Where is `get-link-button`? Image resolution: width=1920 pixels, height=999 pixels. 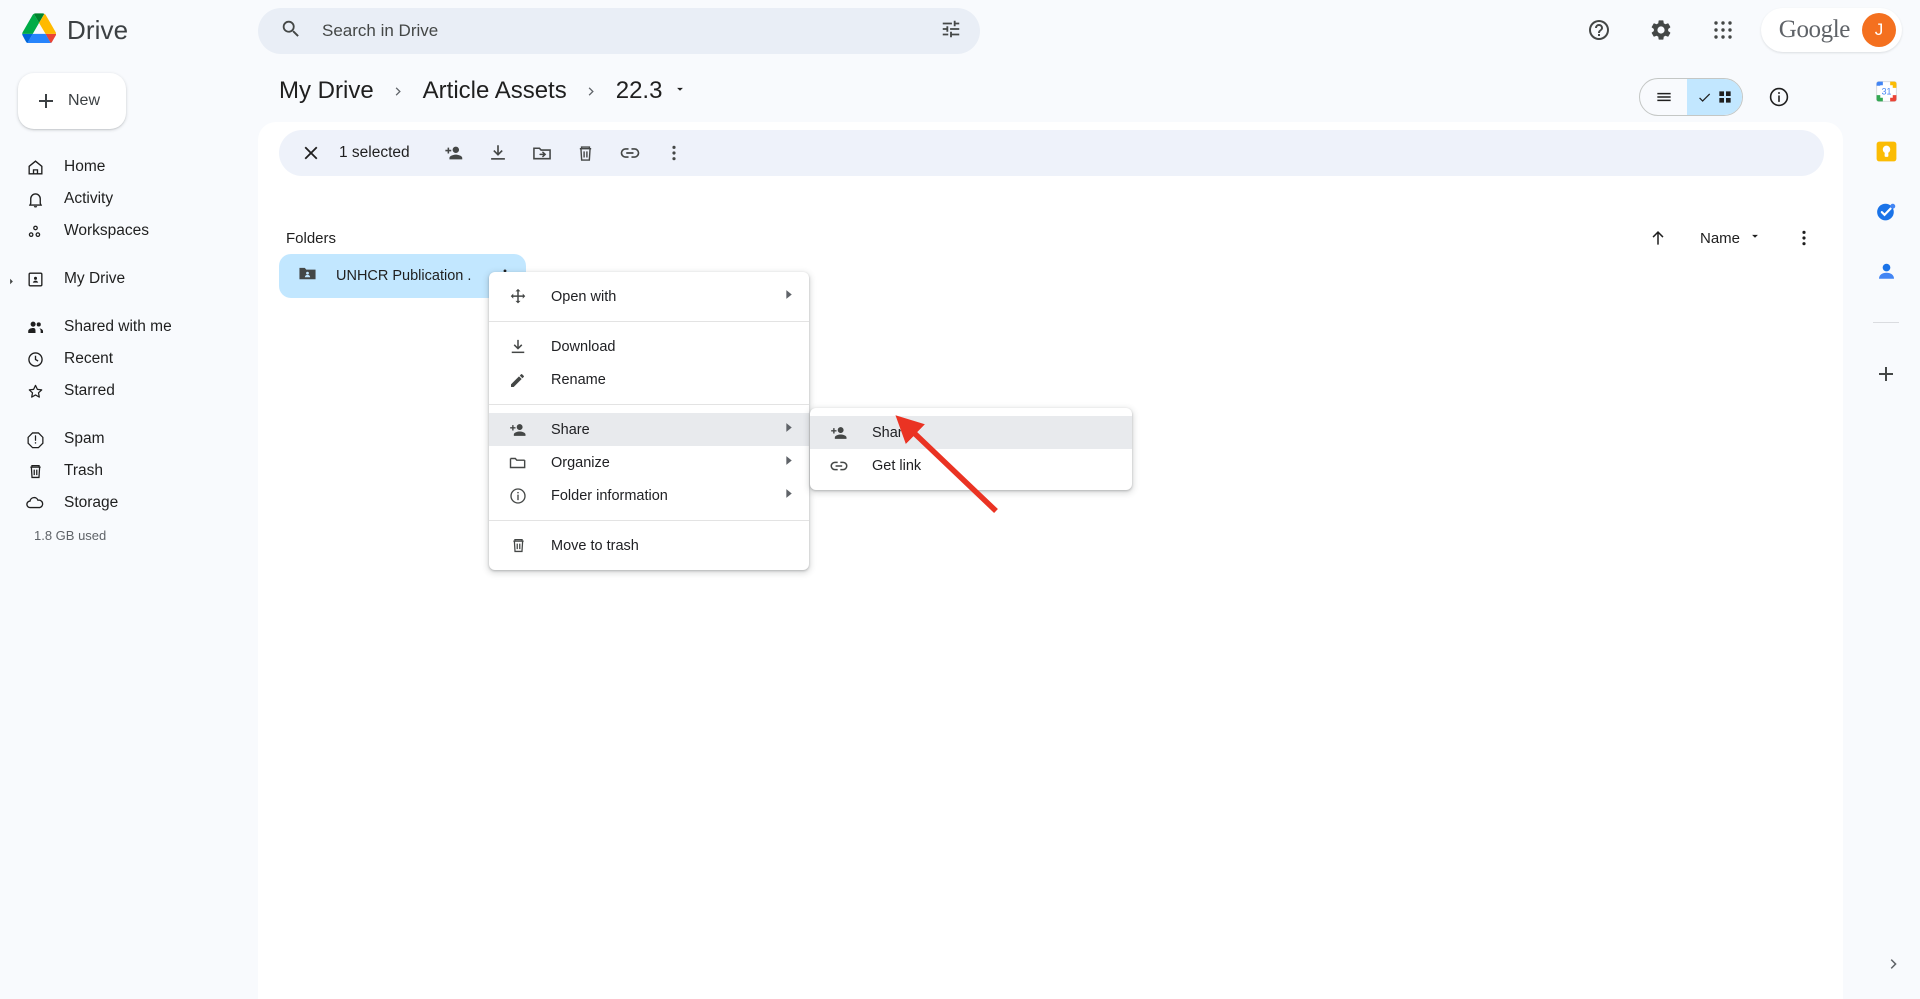
get-link-button is located at coordinates (630, 153).